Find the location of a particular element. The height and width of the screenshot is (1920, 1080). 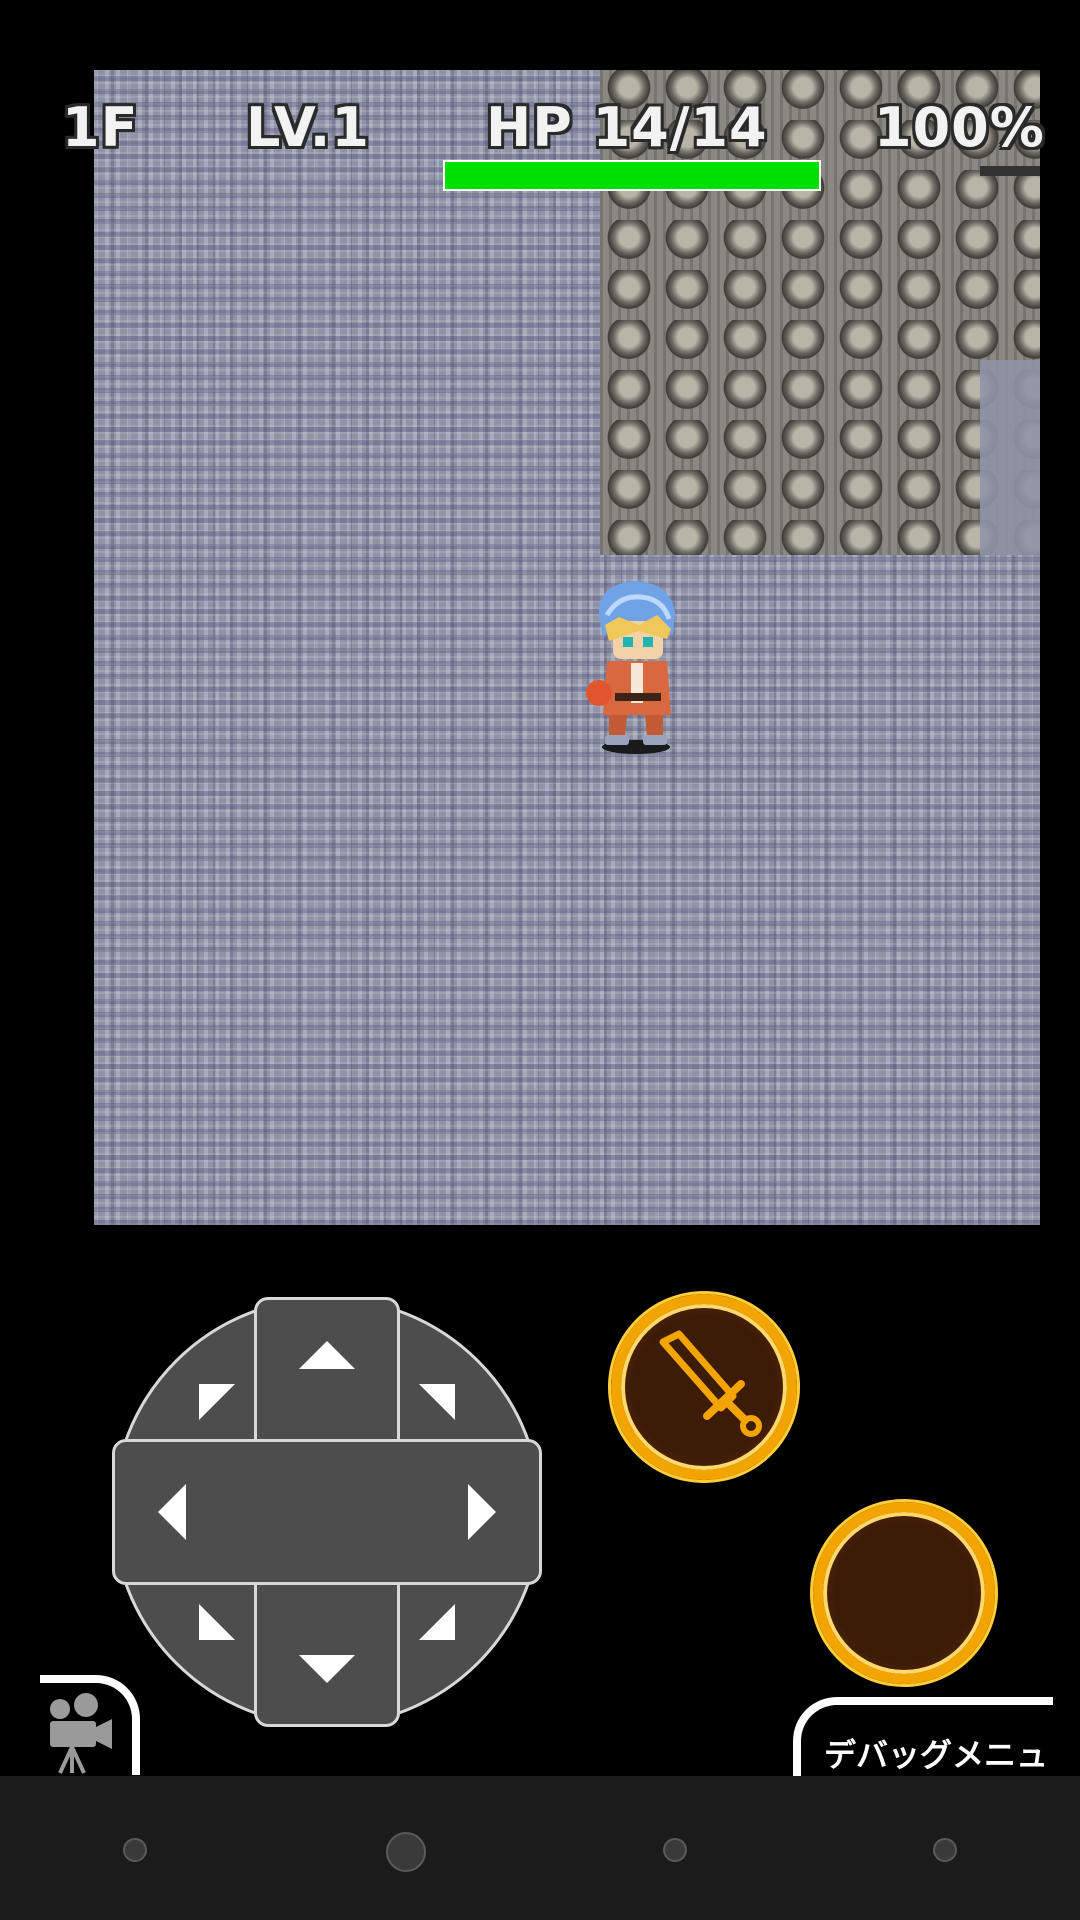

camera-tab is located at coordinates (90, 1725).